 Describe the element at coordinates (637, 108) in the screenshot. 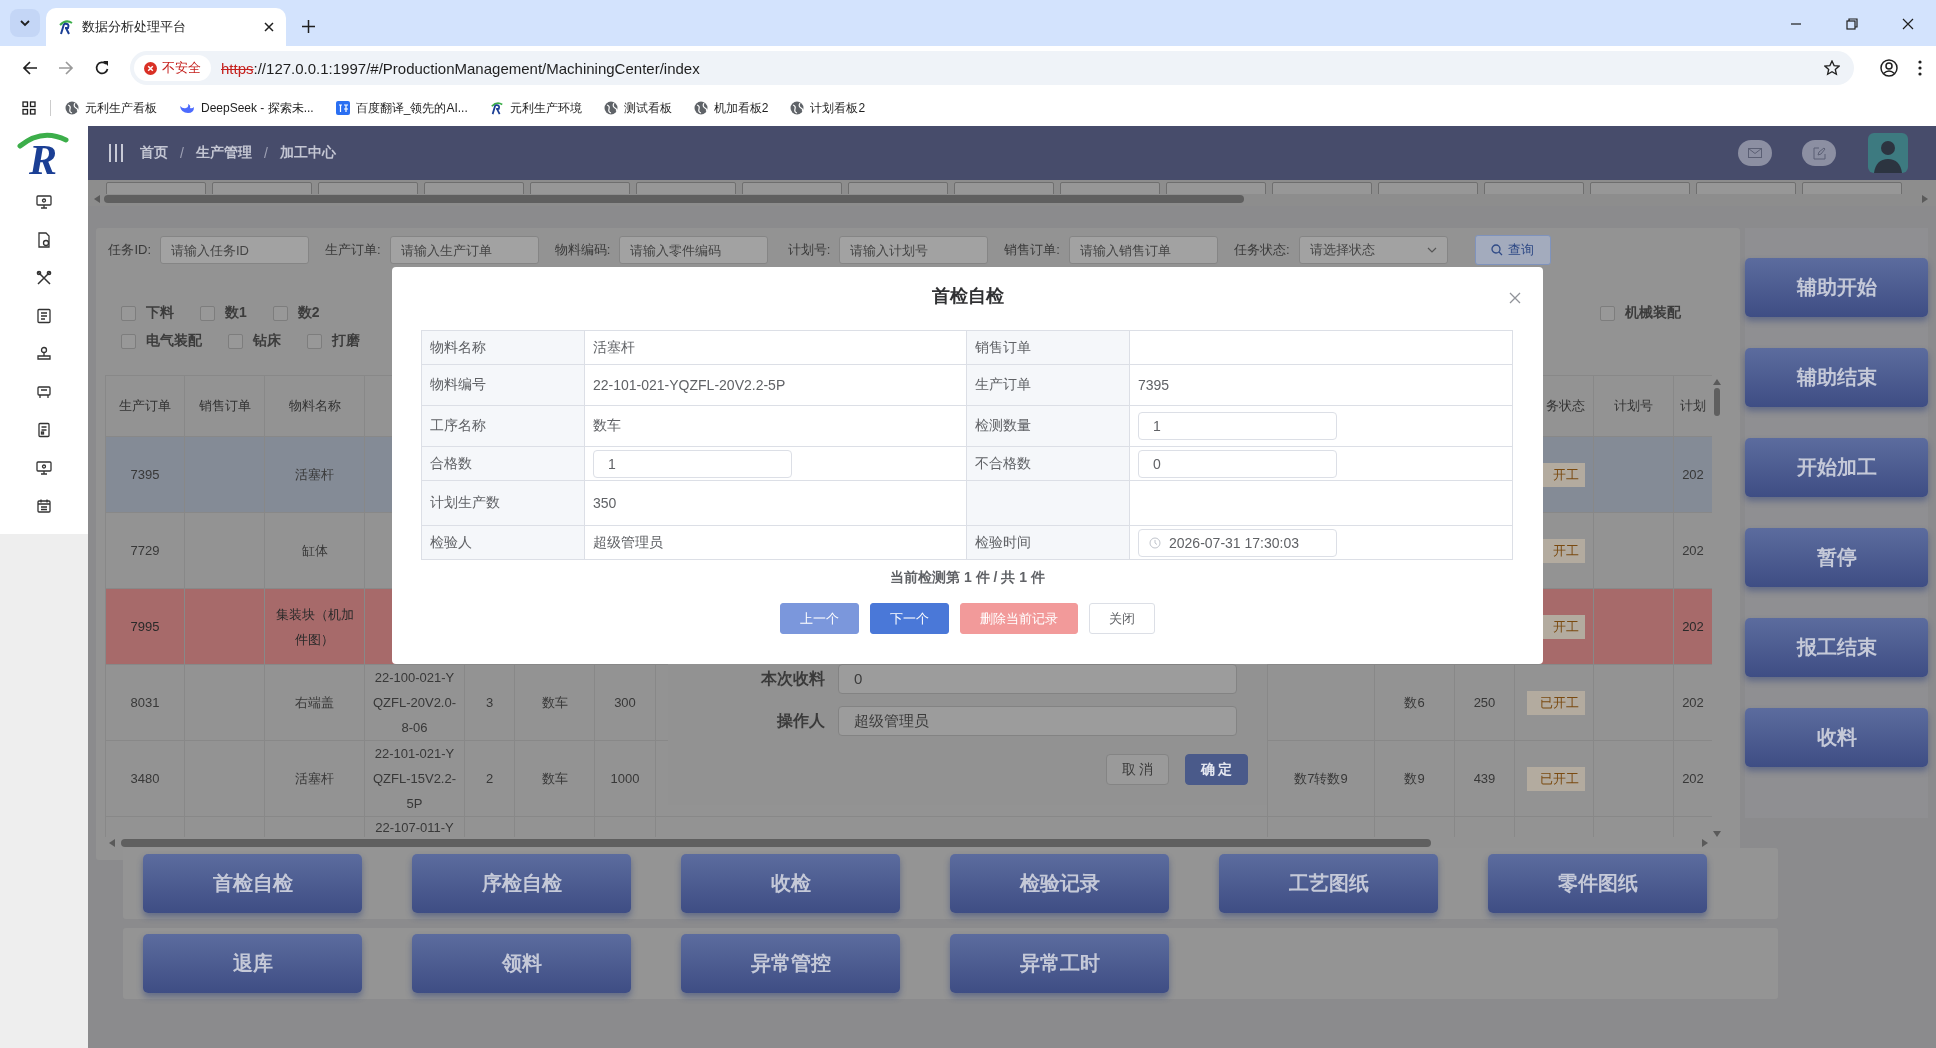

I see `bookmark: 测试看板` at that location.